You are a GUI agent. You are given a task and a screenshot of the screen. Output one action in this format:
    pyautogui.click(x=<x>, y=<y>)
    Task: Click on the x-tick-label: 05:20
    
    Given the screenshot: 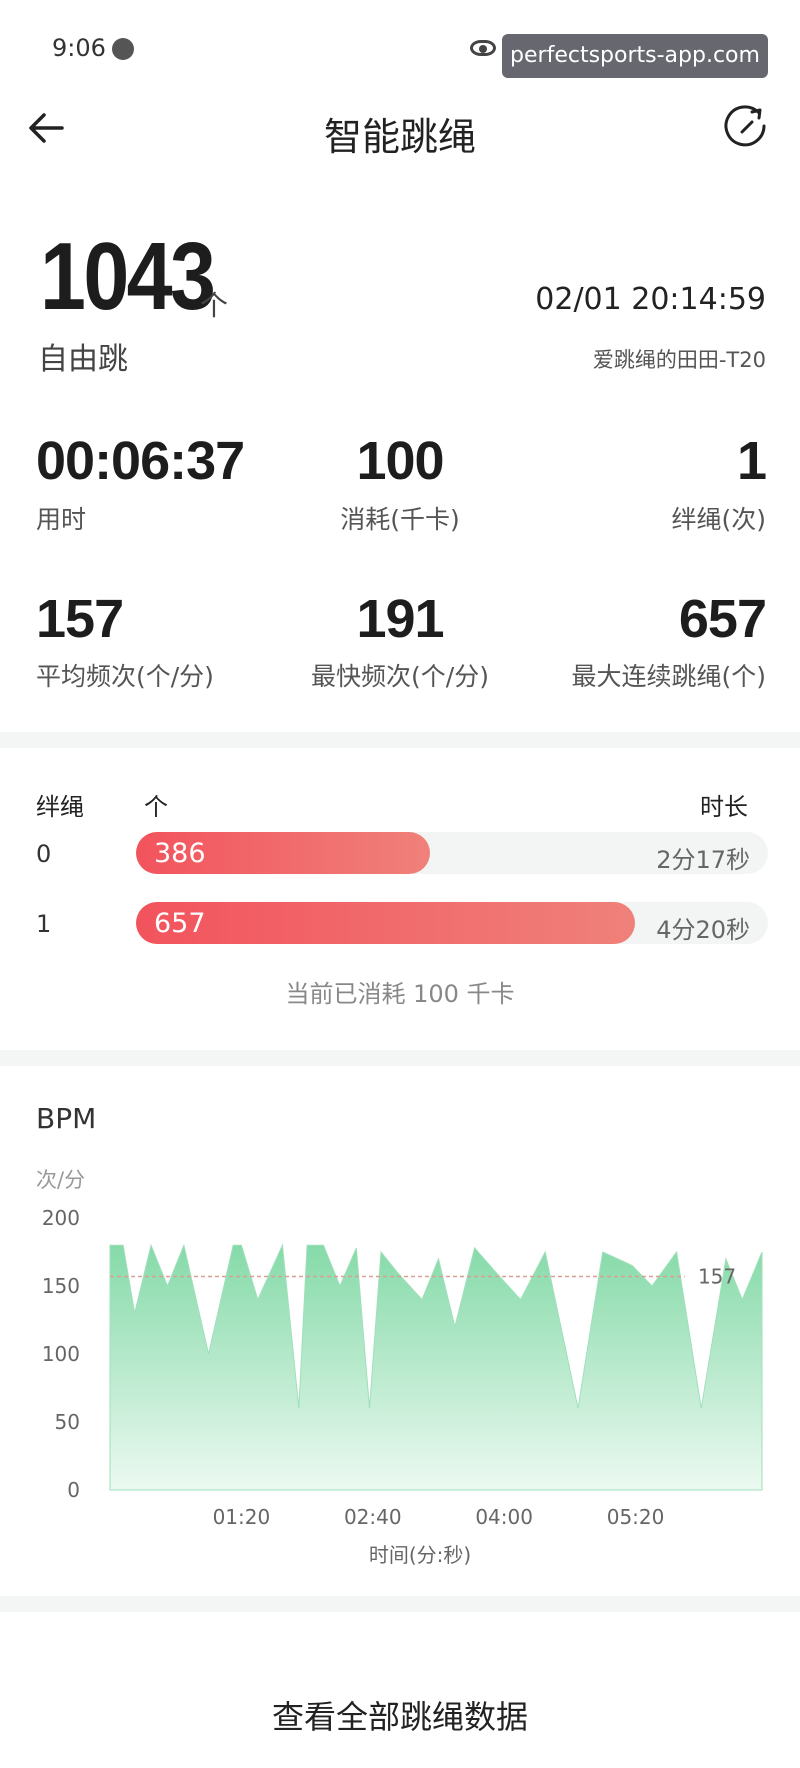 What is the action you would take?
    pyautogui.click(x=636, y=1517)
    